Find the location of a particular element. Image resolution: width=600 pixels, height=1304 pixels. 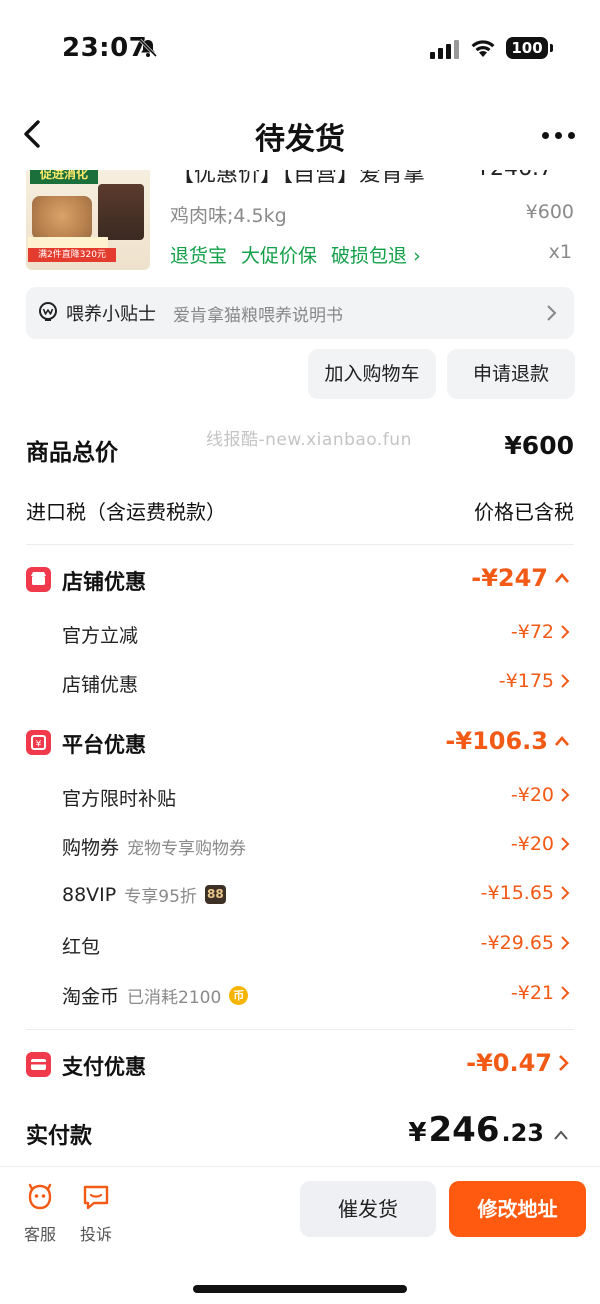

sub-discount-label: 官方立减 is located at coordinates (100, 636).